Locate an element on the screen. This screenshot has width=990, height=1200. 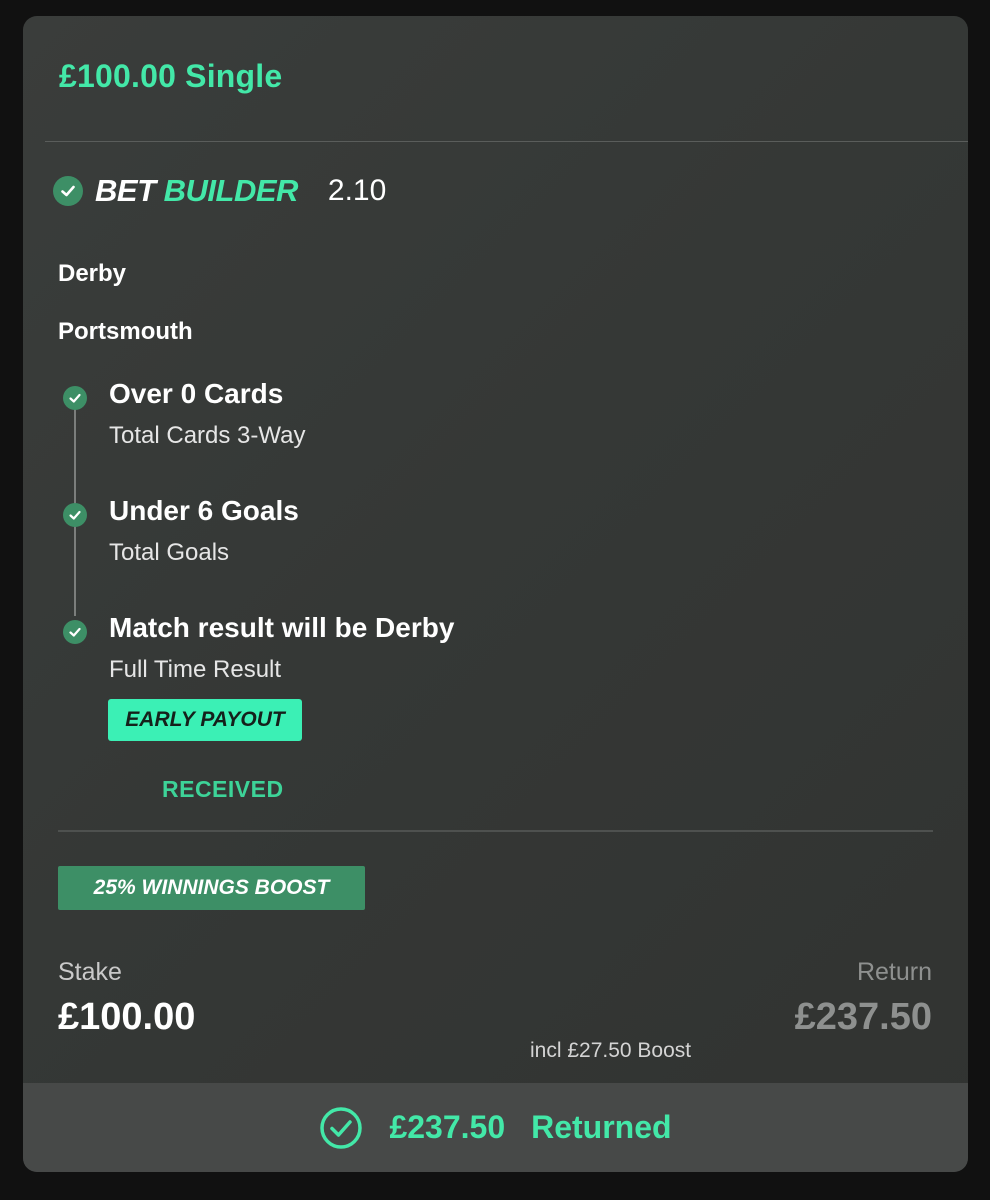
bet-builder-header: BET BUILDER 2.10 is located at coordinates (219, 191).